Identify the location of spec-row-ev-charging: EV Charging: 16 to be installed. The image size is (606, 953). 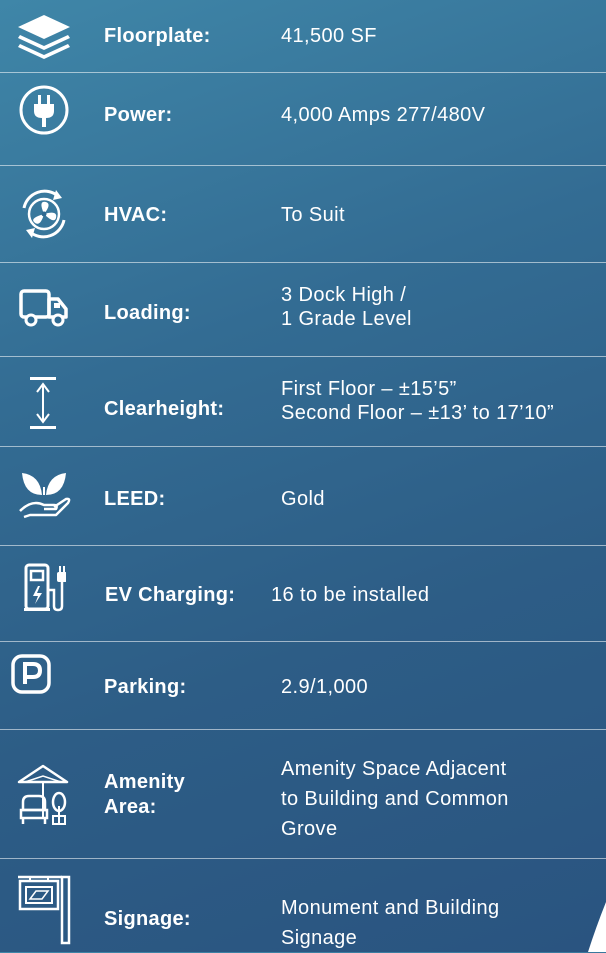
(303, 593).